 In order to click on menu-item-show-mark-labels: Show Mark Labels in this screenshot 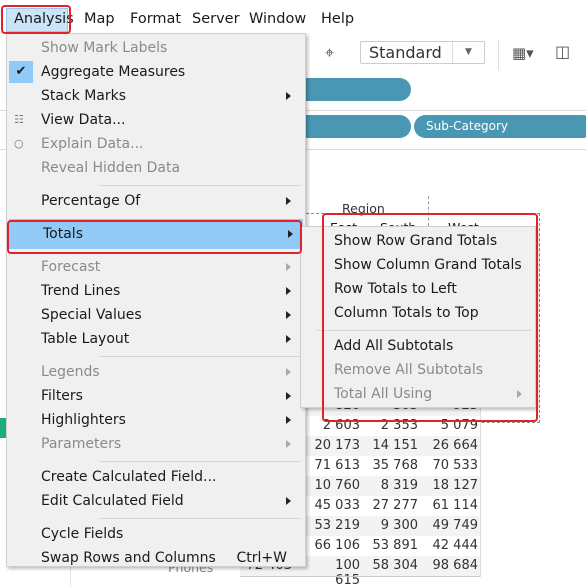, I will do `click(156, 48)`.